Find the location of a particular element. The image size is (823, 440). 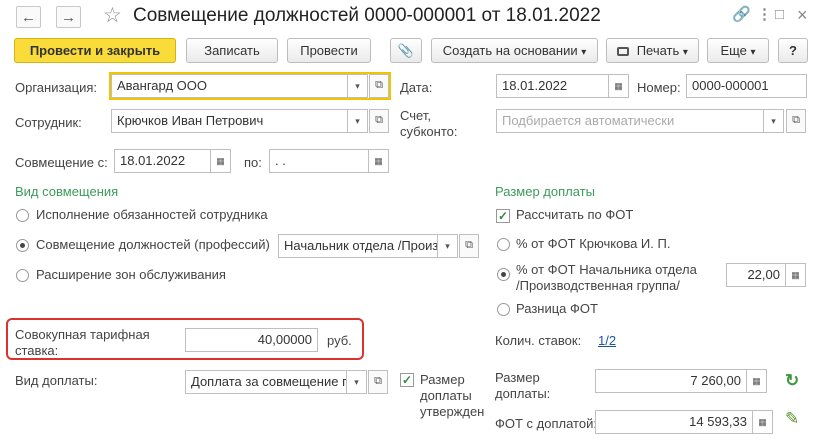

fot-with-bonus-input: 14 593,33 is located at coordinates (674, 422).